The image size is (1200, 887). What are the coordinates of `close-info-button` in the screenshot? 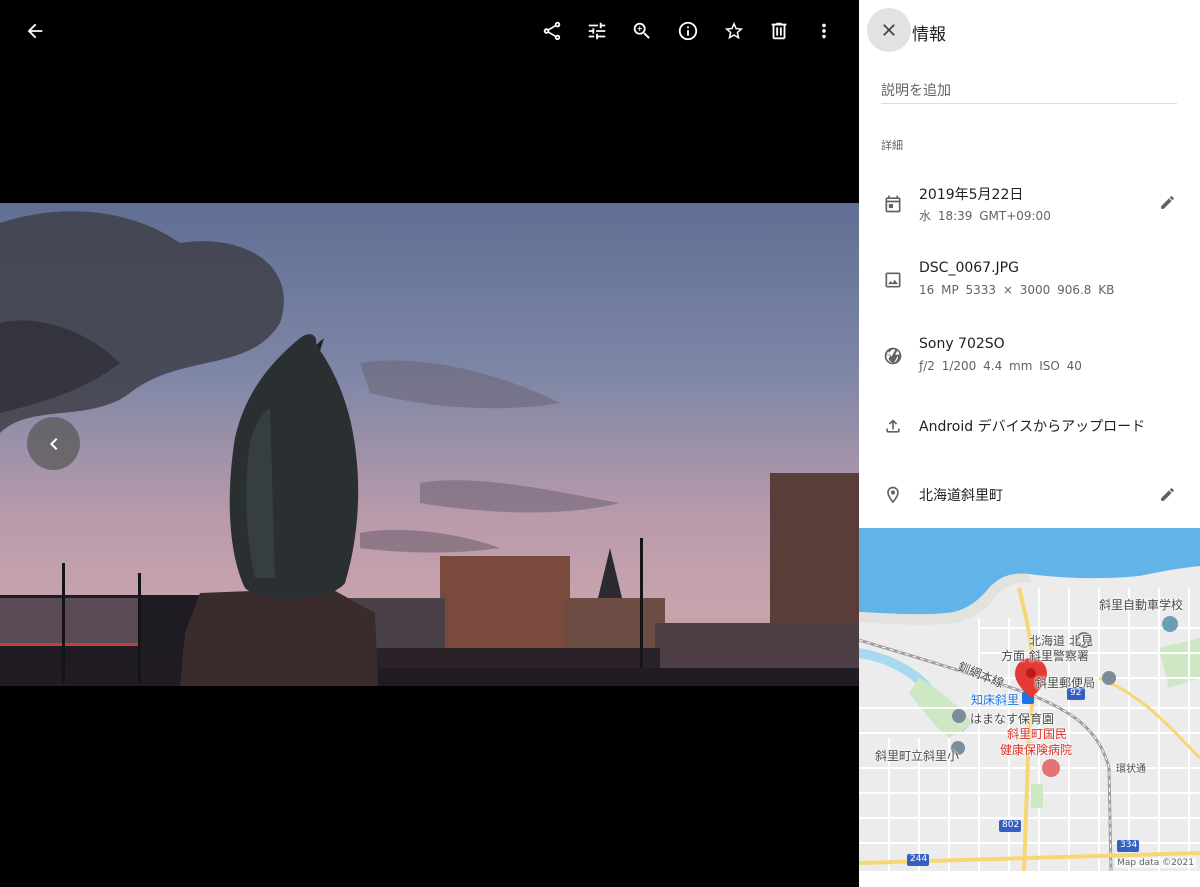 It's located at (889, 30).